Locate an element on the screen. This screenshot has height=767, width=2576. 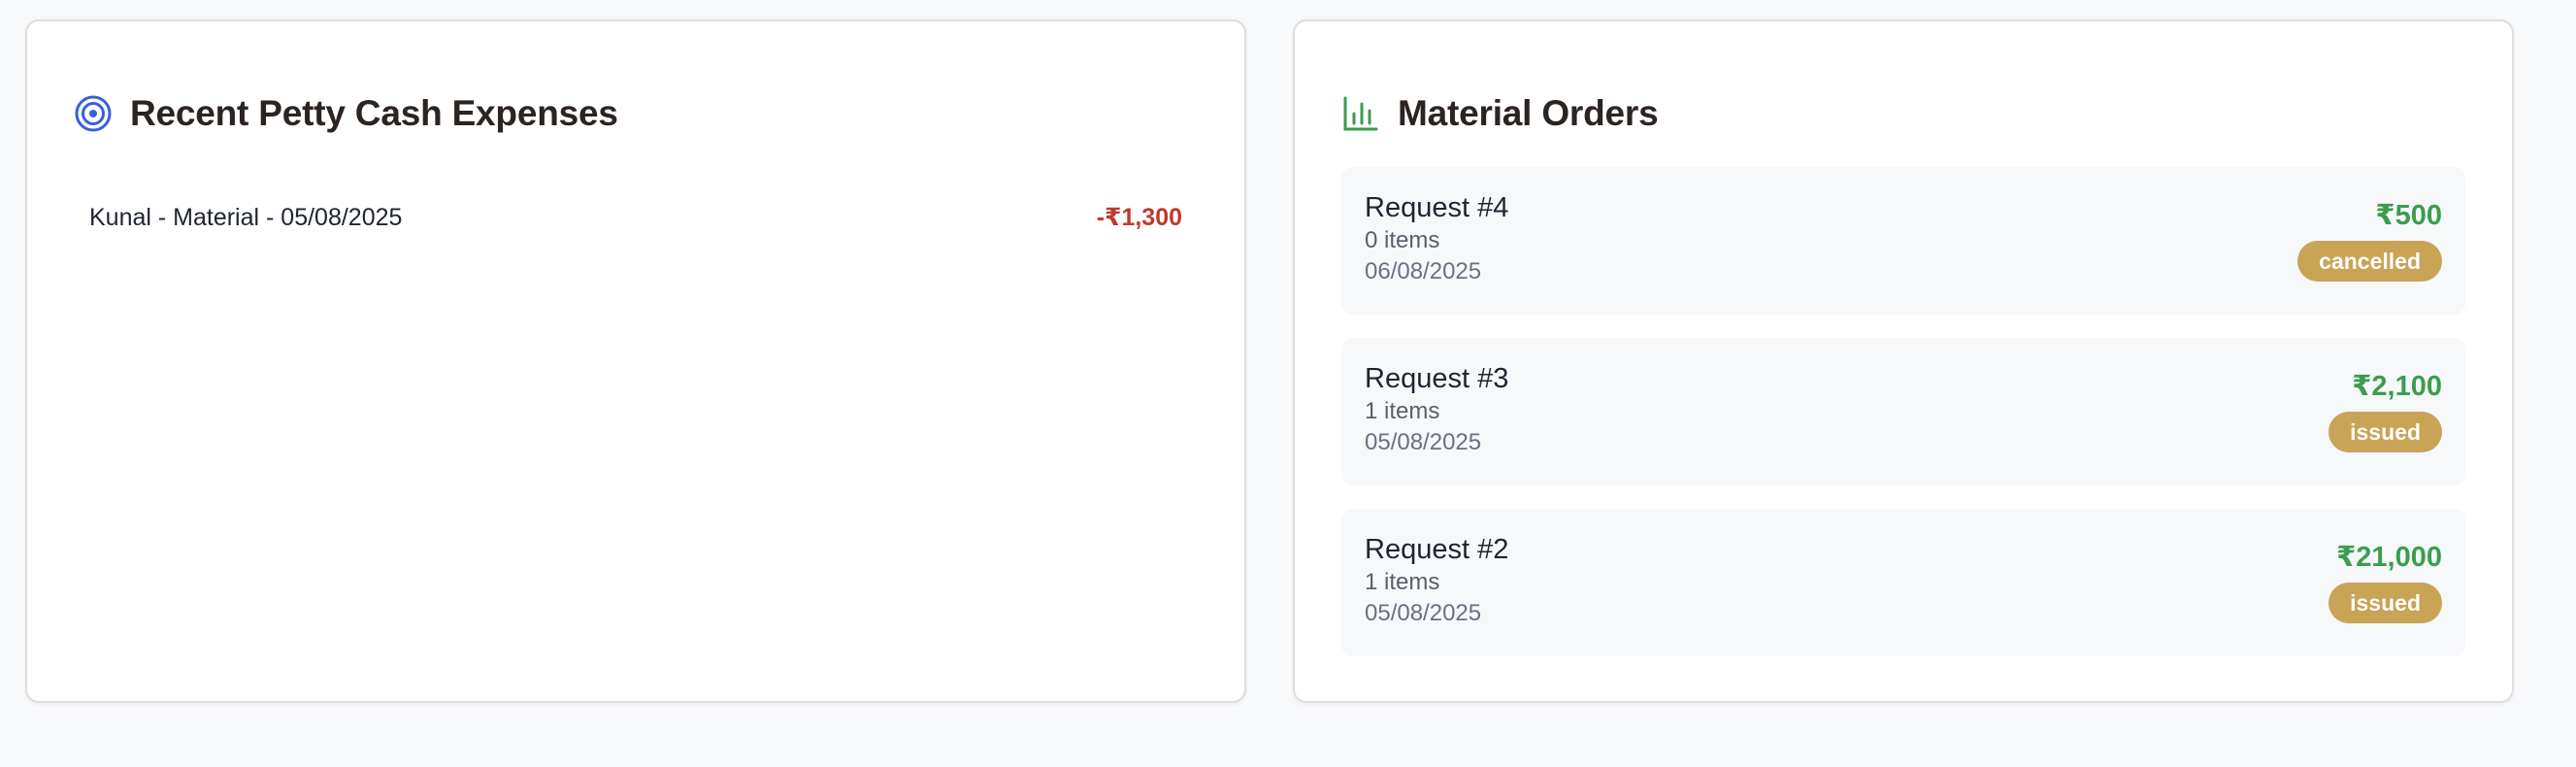
expenses-card-header: Recent Petty Cash Expenses is located at coordinates (346, 114).